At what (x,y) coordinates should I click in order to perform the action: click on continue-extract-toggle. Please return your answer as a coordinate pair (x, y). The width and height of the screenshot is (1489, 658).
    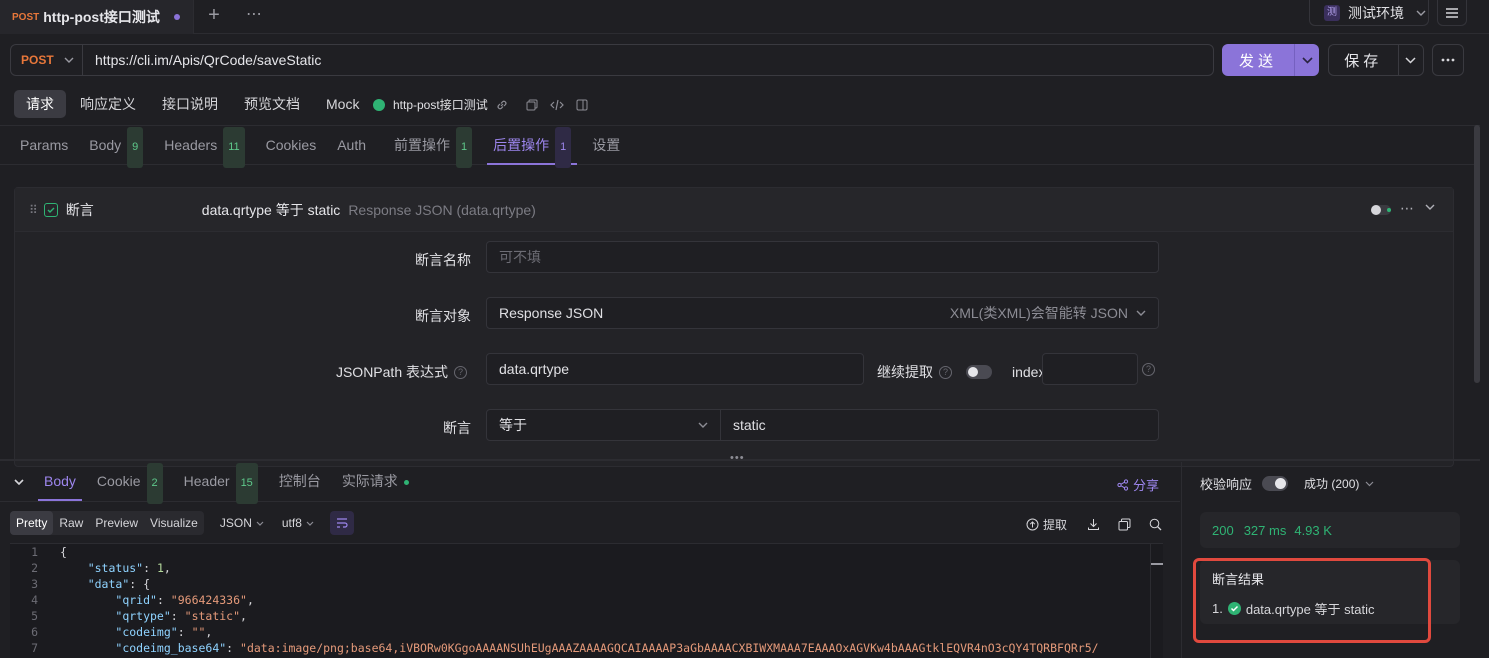
    Looking at the image, I should click on (979, 372).